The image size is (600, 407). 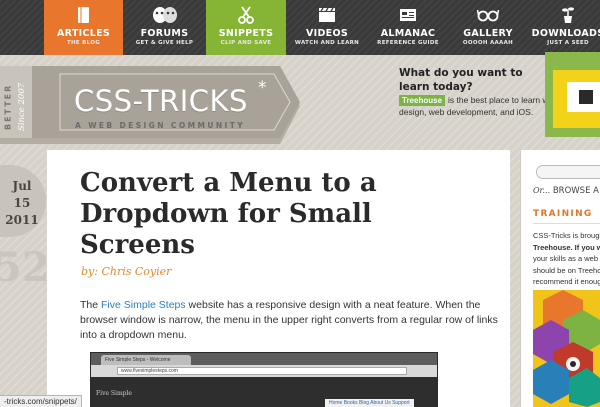 What do you see at coordinates (126, 271) in the screenshot?
I see `post-byline: by: Chris Coyier` at bounding box center [126, 271].